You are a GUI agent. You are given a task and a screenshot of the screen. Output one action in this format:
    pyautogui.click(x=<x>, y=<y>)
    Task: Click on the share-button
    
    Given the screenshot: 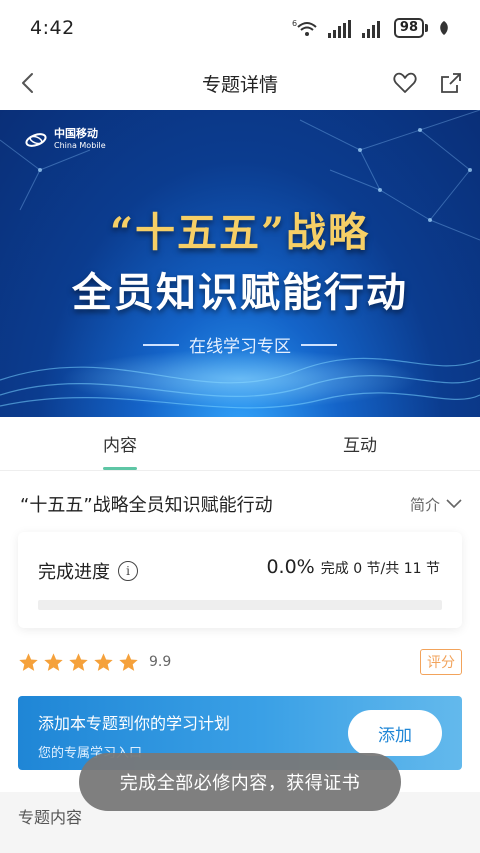 What is the action you would take?
    pyautogui.click(x=451, y=83)
    